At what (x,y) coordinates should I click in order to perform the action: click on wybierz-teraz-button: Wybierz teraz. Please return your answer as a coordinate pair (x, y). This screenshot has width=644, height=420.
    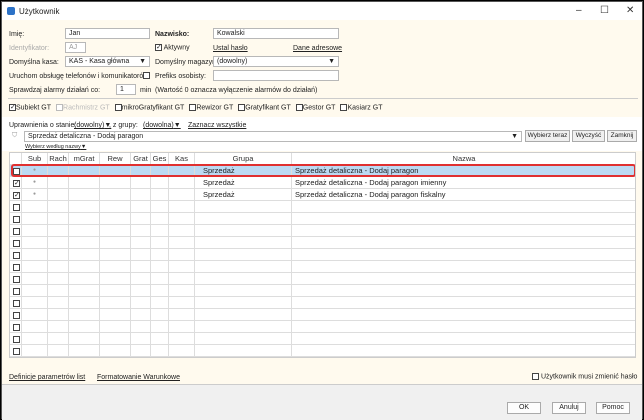
    Looking at the image, I should click on (547, 136).